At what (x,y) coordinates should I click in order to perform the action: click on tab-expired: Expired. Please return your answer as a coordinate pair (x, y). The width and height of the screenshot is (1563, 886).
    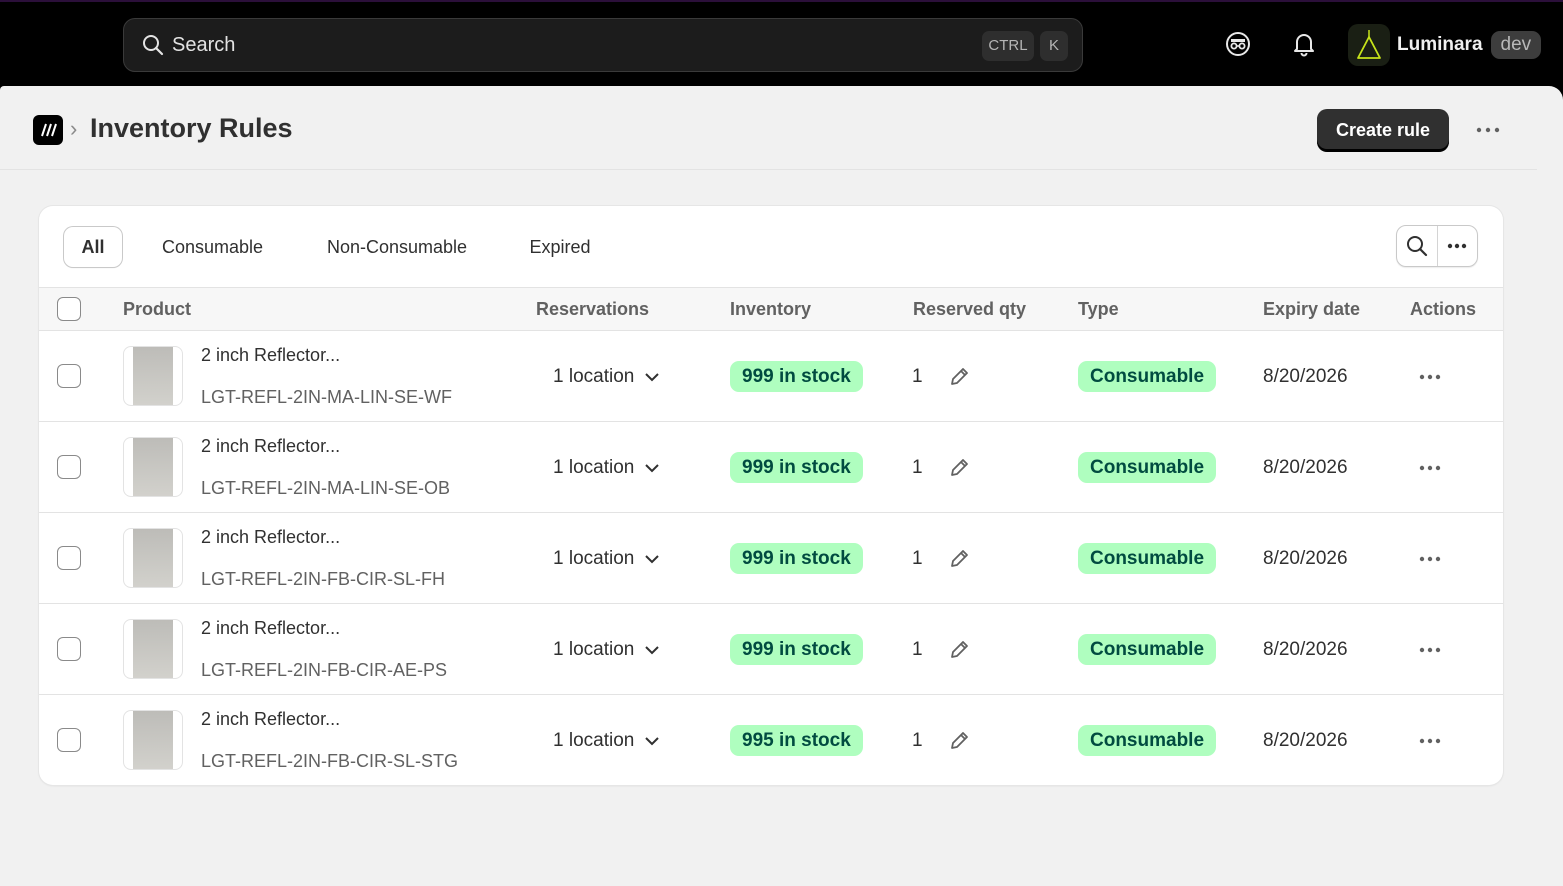
    Looking at the image, I should click on (560, 247).